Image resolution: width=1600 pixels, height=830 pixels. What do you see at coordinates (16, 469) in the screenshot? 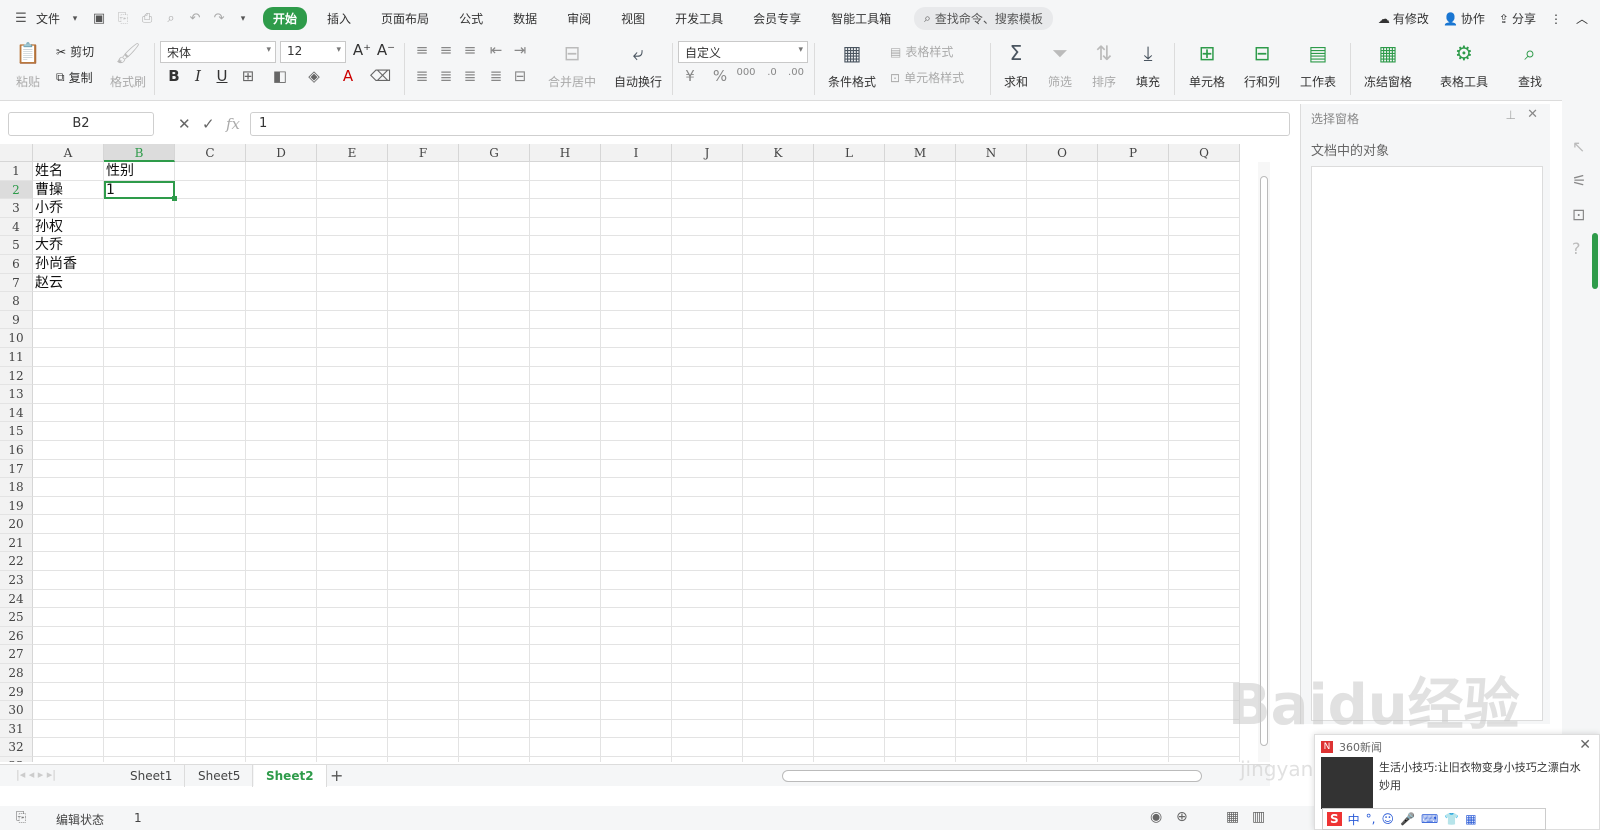
I see `row-header: 17` at bounding box center [16, 469].